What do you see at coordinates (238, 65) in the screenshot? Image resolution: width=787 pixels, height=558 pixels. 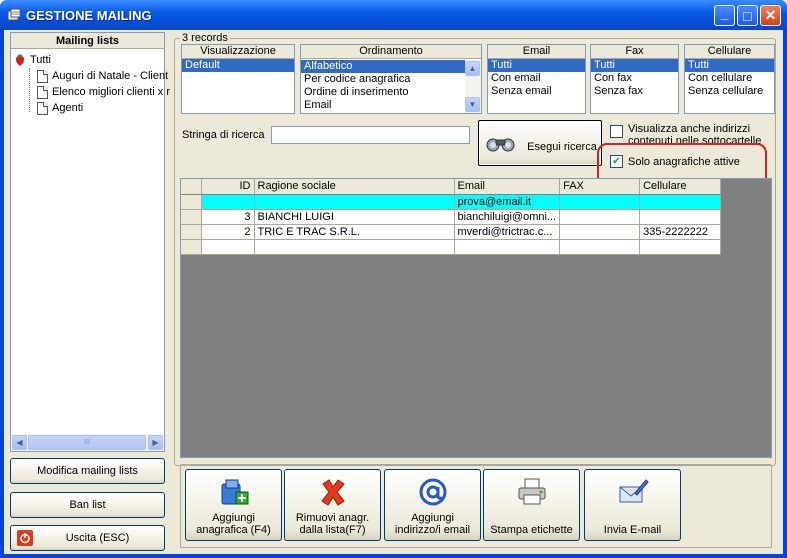 I see `listbox-item: Default` at bounding box center [238, 65].